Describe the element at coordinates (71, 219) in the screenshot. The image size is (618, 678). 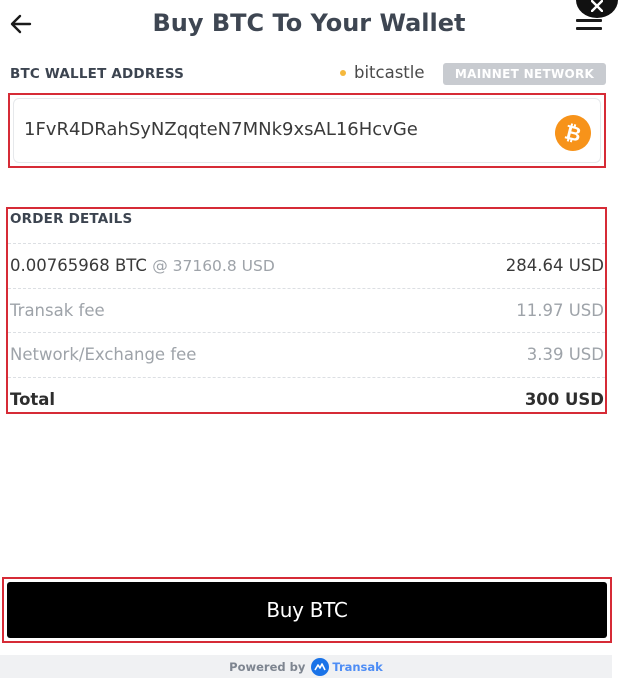
I see `order-details-title: ORDER DETAILS` at that location.